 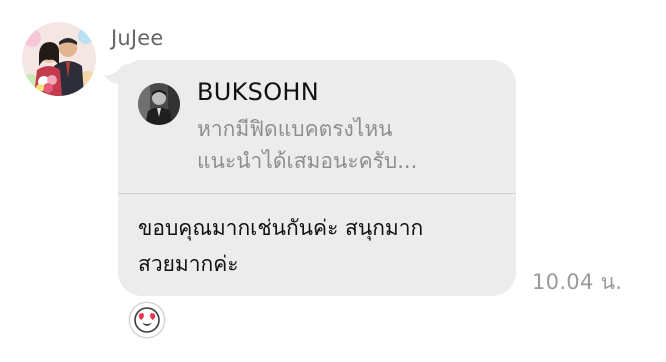 What do you see at coordinates (137, 38) in the screenshot?
I see `sender-name: JuJee` at bounding box center [137, 38].